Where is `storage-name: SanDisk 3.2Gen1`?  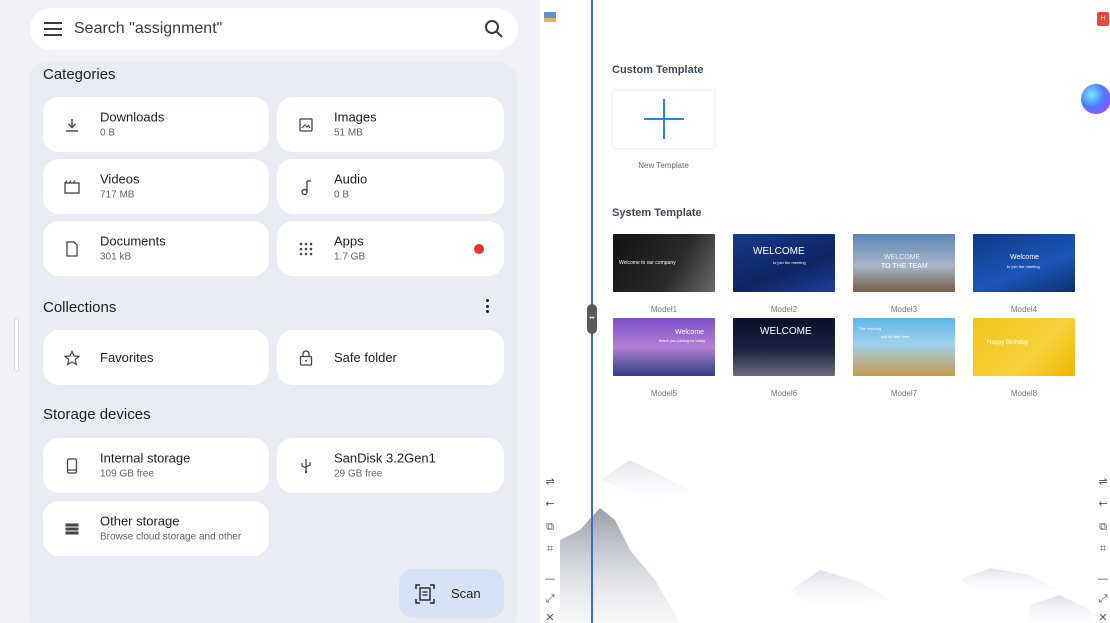
storage-name: SanDisk 3.2Gen1 is located at coordinates (385, 457).